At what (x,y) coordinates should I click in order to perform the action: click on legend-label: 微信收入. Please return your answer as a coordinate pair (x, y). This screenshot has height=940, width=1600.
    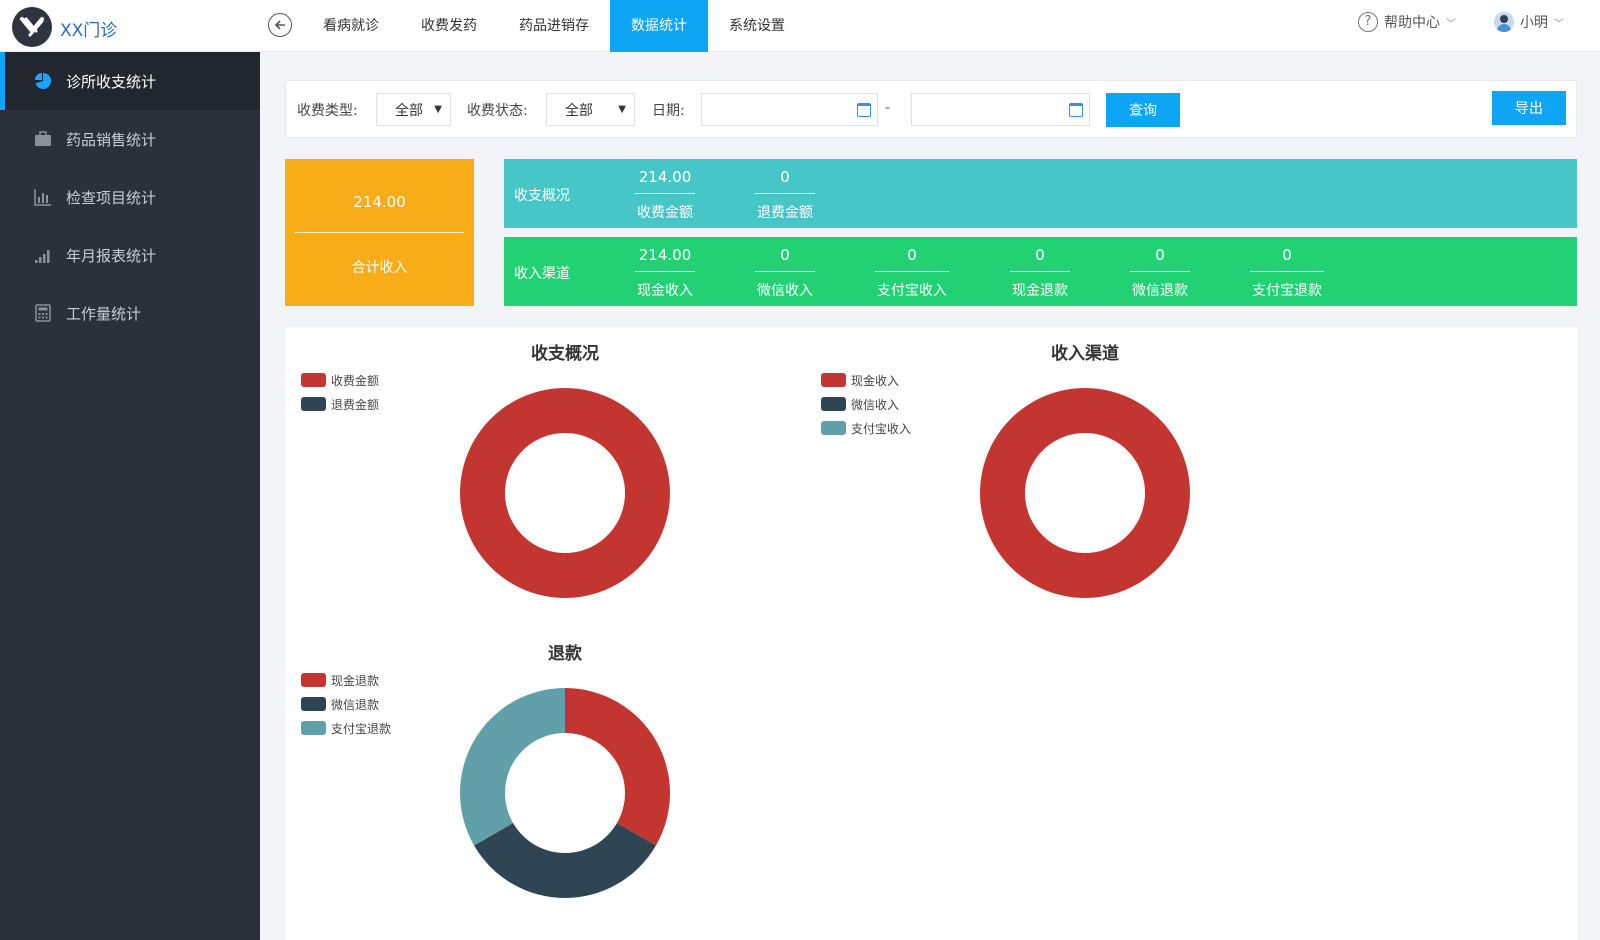
    Looking at the image, I should click on (875, 404).